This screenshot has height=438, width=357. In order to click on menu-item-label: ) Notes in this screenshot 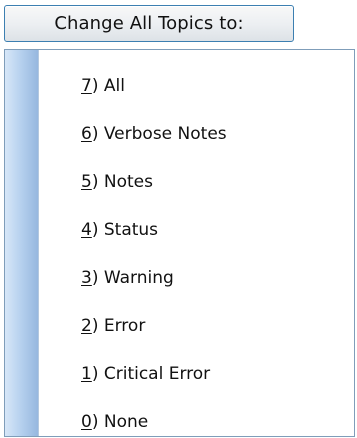, I will do `click(122, 182)`.